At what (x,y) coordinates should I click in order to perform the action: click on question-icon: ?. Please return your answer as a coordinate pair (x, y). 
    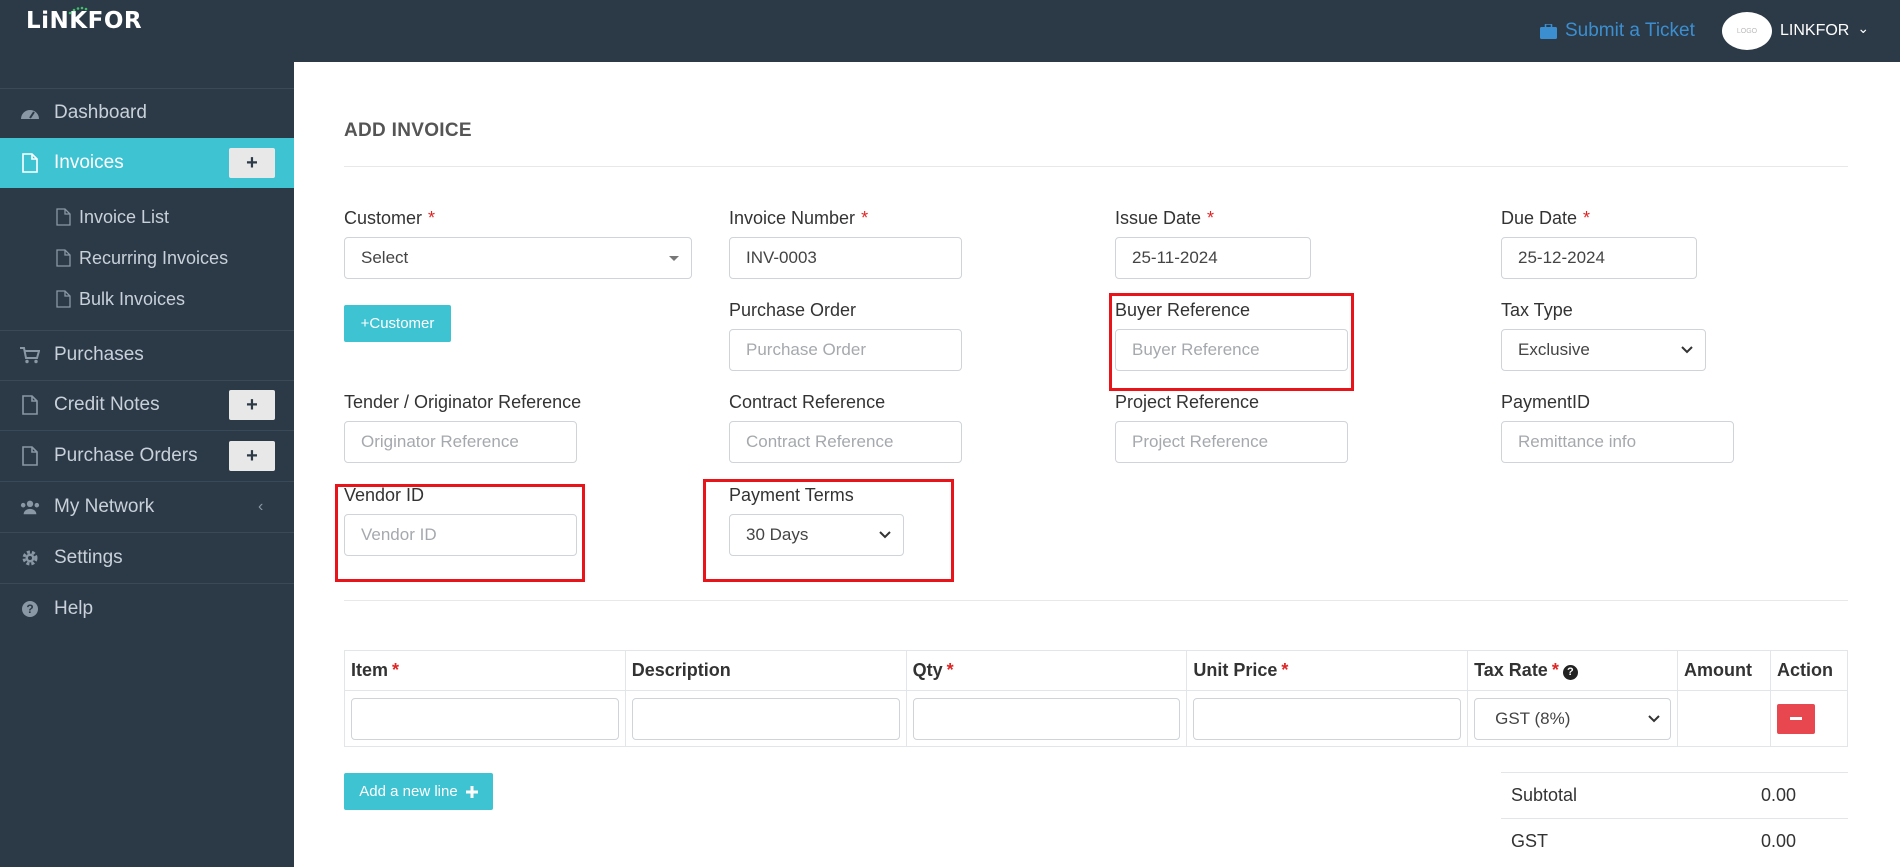
    Looking at the image, I should click on (30, 609).